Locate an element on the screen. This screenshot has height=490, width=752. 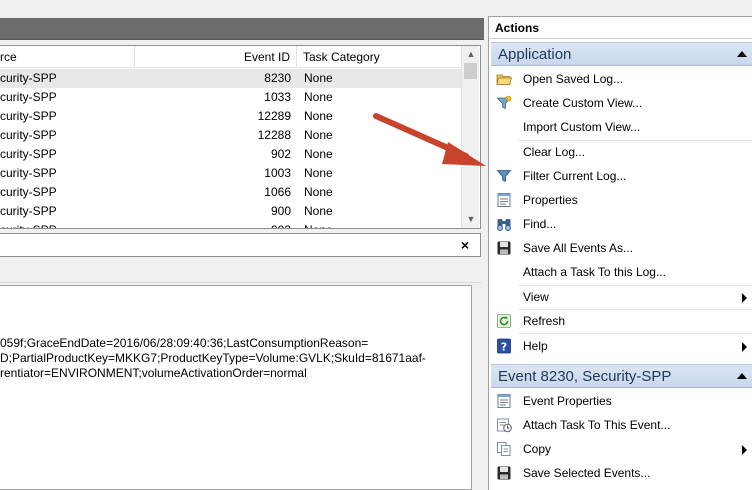
cell-event-id: 900 is located at coordinates (280, 211).